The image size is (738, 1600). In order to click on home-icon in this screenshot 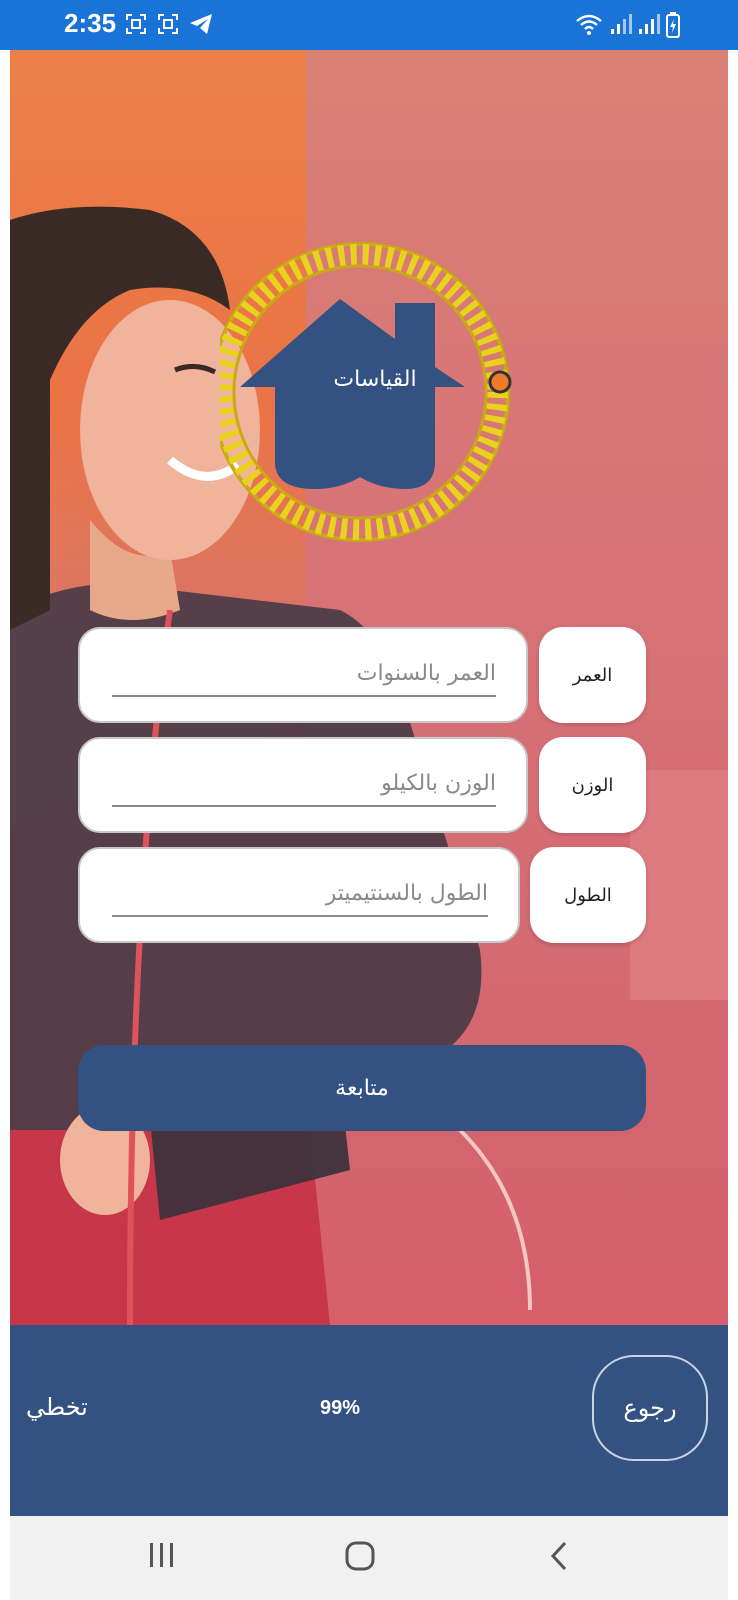, I will do `click(360, 1556)`.